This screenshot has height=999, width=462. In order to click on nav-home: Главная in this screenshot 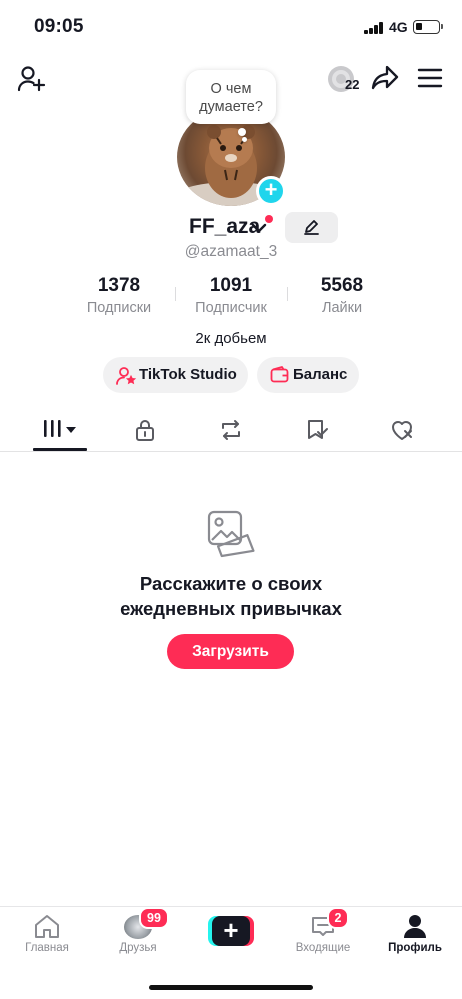, I will do `click(47, 937)`.